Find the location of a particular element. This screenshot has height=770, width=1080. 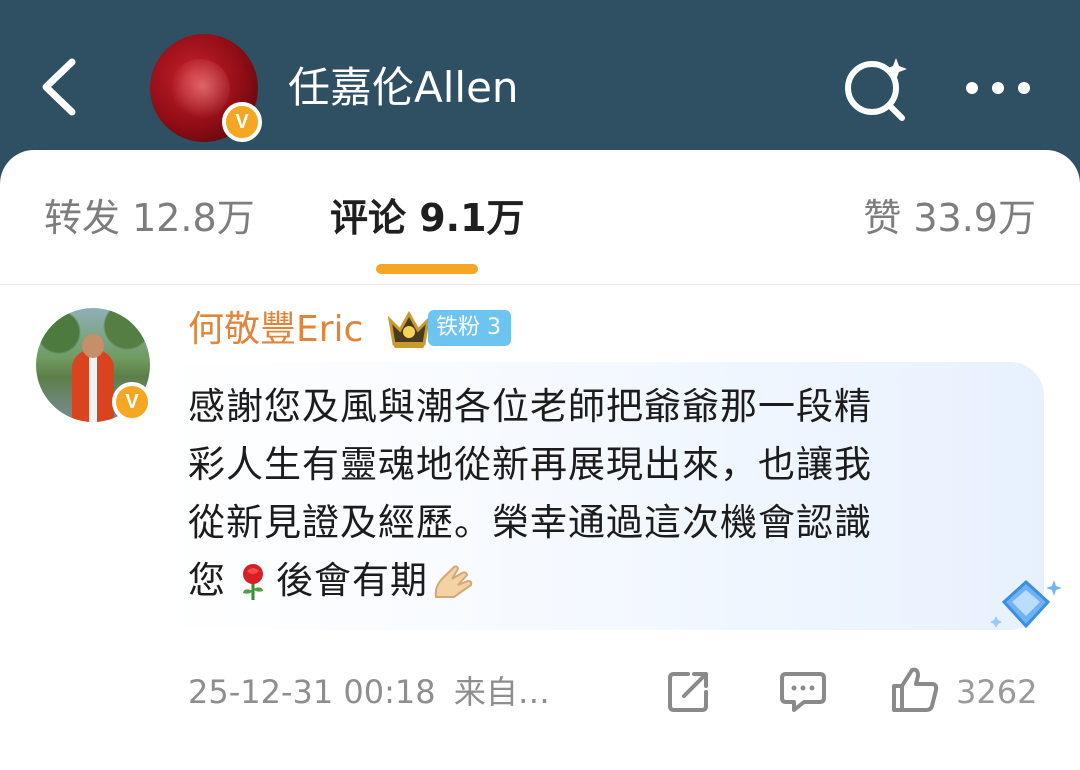

crown-icon is located at coordinates (409, 329).